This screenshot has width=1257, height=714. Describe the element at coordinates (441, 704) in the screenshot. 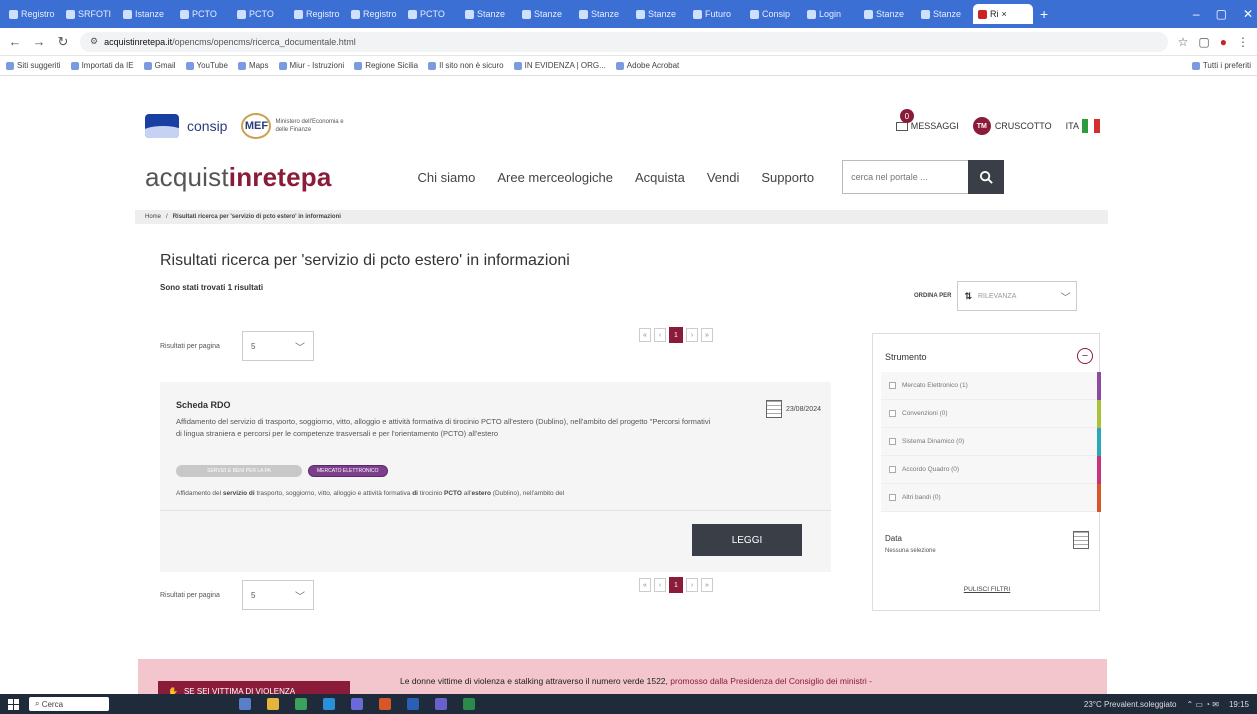

I see `teams-icon` at that location.